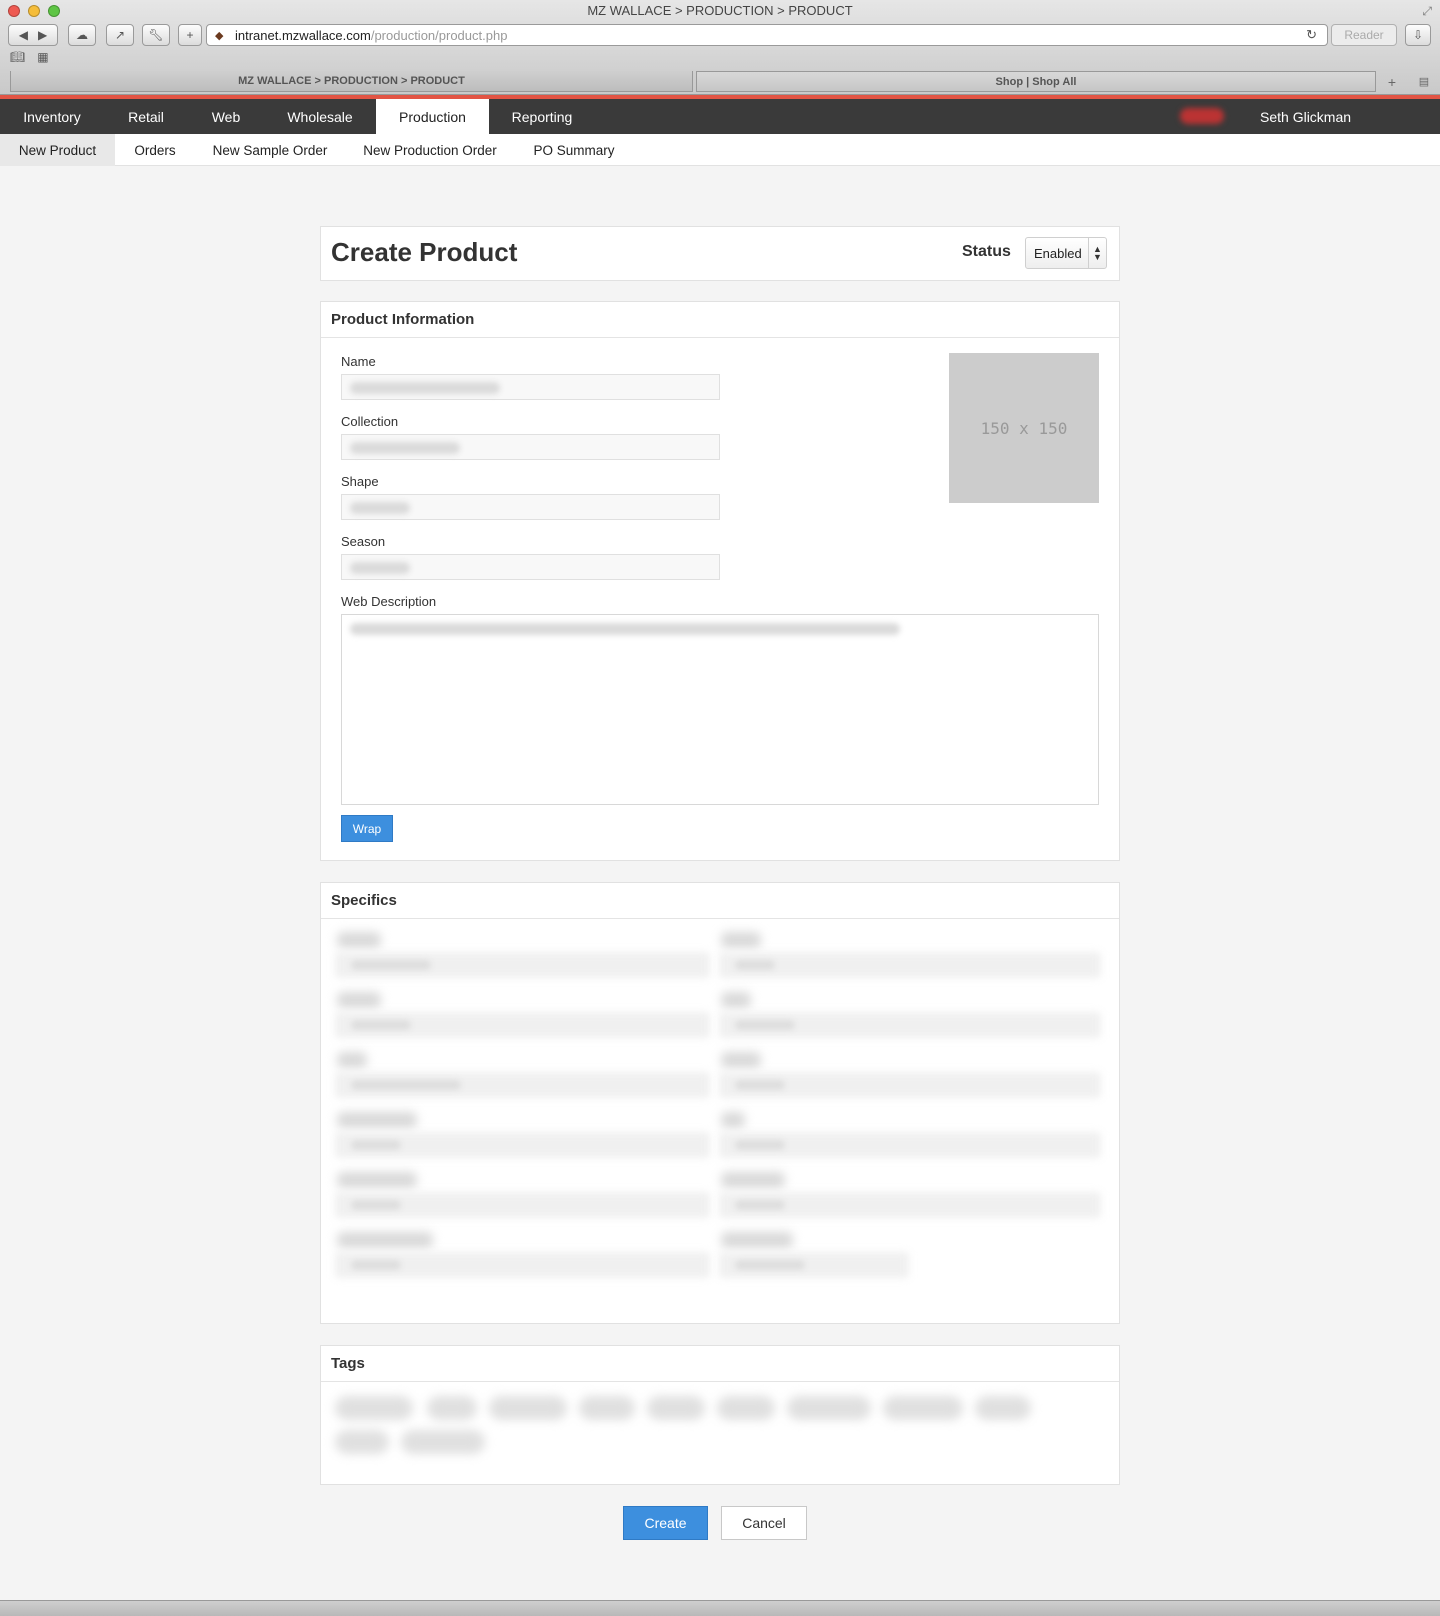 Image resolution: width=1440 pixels, height=1616 pixels. Describe the element at coordinates (1058, 253) in the screenshot. I see `status-select-value: Enabled` at that location.